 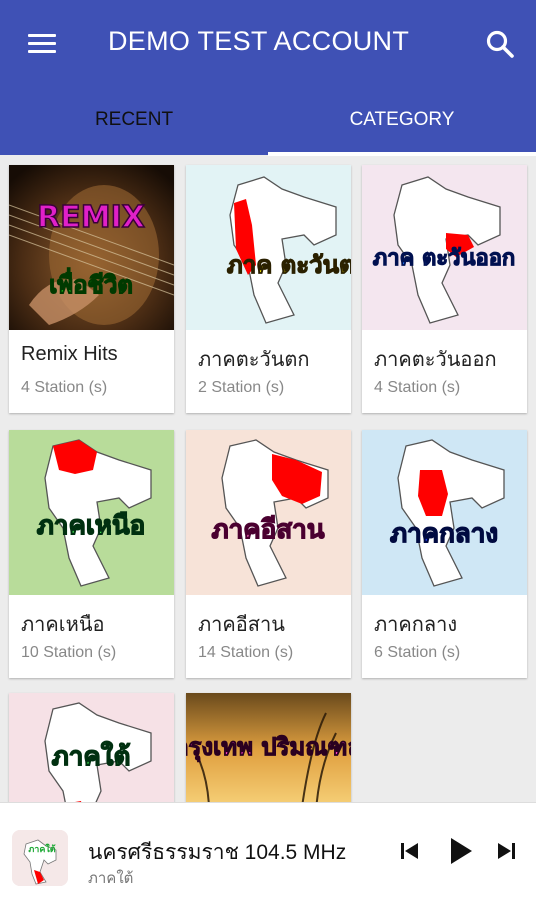 What do you see at coordinates (241, 625) in the screenshot?
I see `category-name: ภาคอีสาน` at bounding box center [241, 625].